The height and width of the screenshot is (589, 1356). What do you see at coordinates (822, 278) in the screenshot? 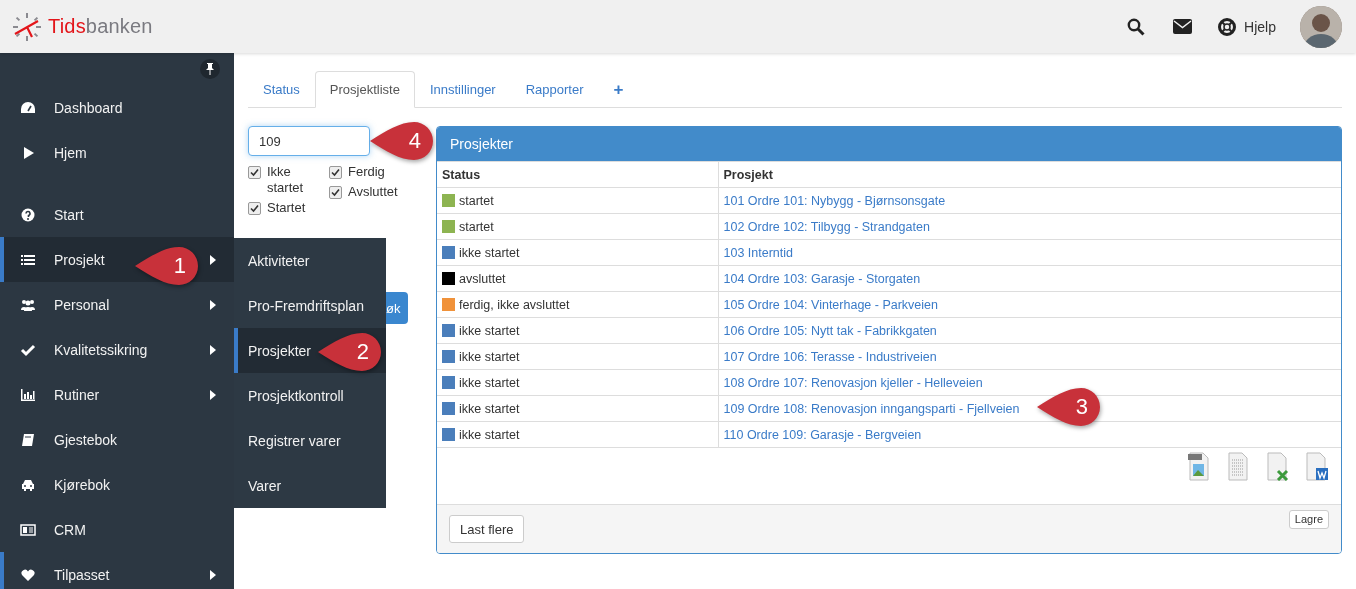
I see `project-link: 104 Ordre 103: Garasje - Storgaten` at bounding box center [822, 278].